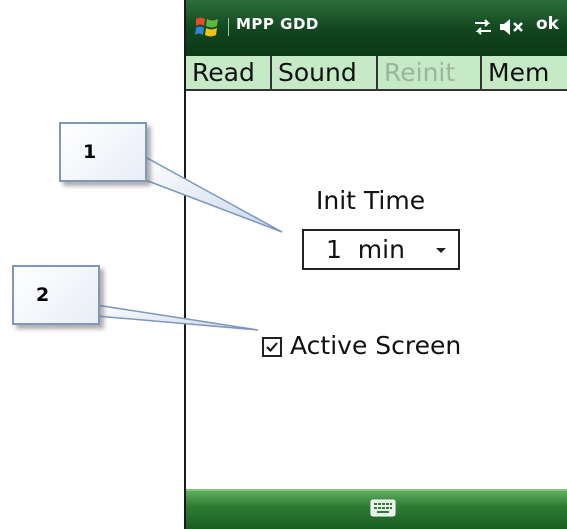  Describe the element at coordinates (277, 24) in the screenshot. I see `app-title: MPP GDD` at that location.